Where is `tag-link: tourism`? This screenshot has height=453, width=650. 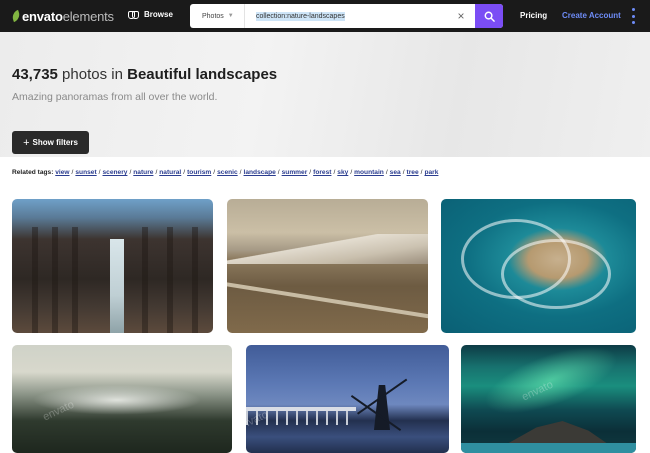
tag-link: tourism is located at coordinates (199, 172).